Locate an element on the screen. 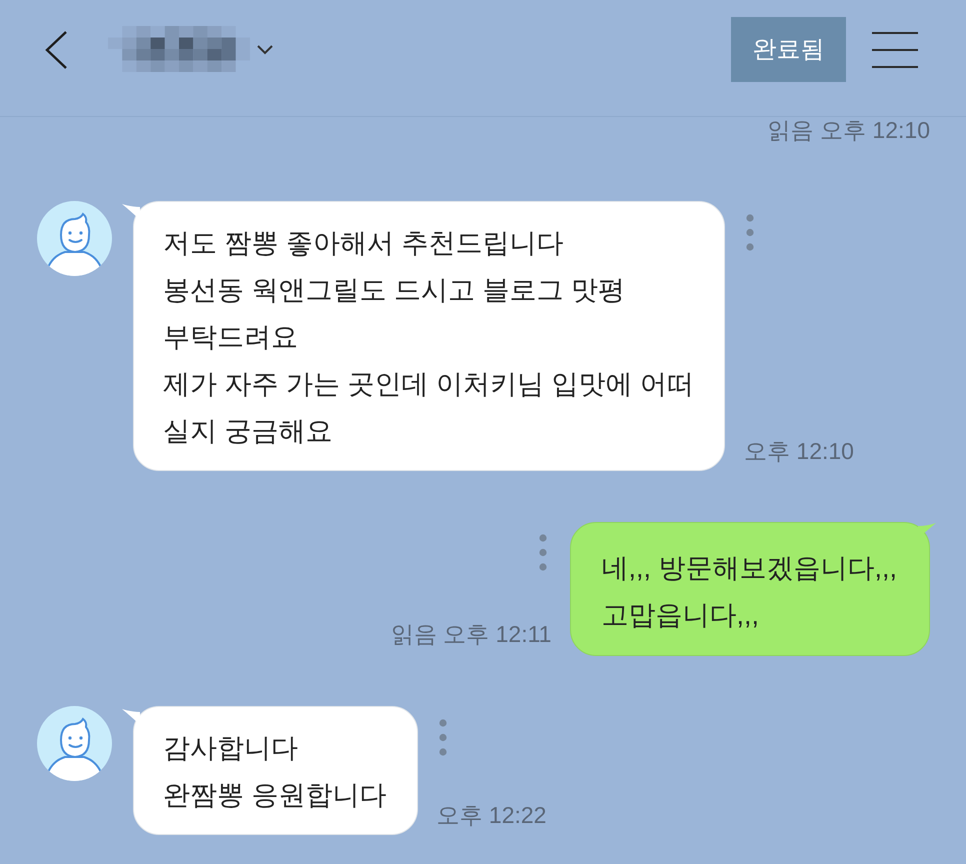 Image resolution: width=966 pixels, height=864 pixels. message-time: 읽음 오후 12:10 is located at coordinates (849, 130).